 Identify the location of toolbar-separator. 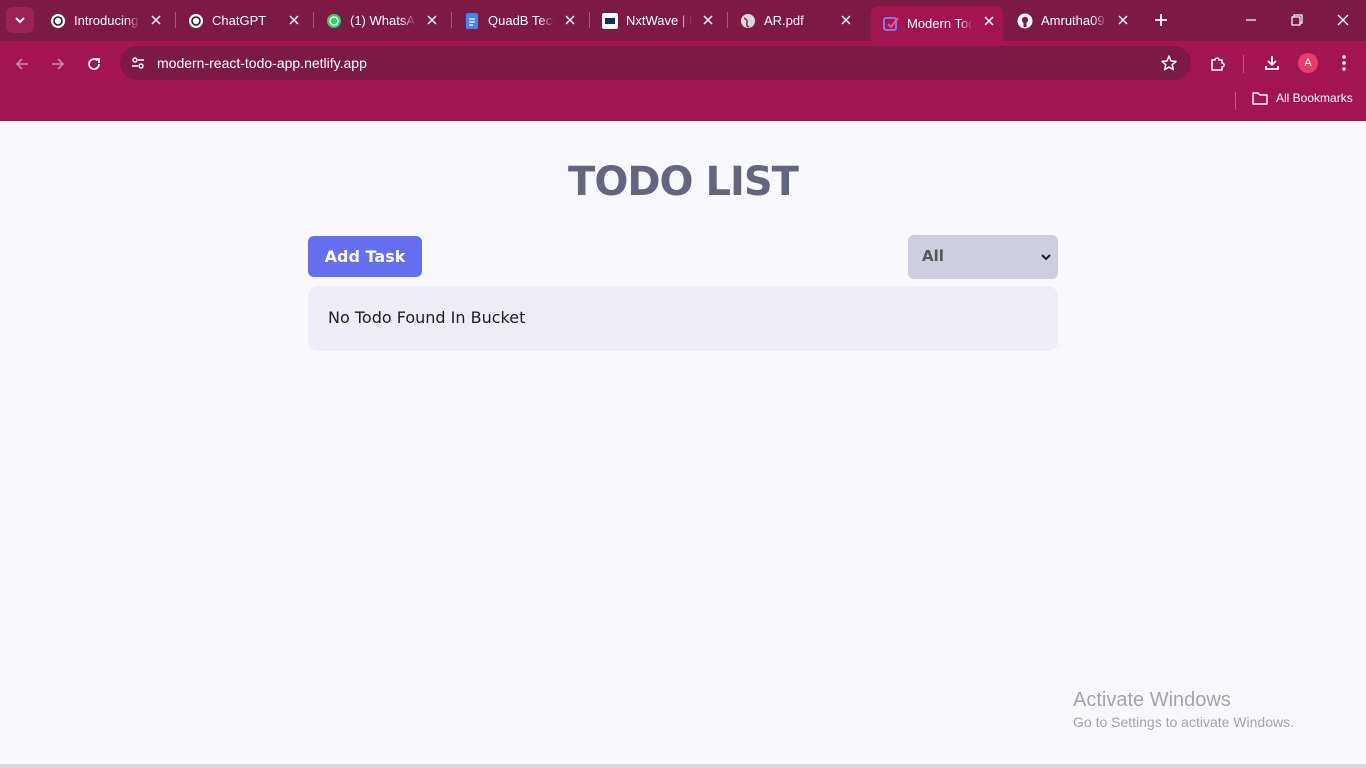
(1243, 64).